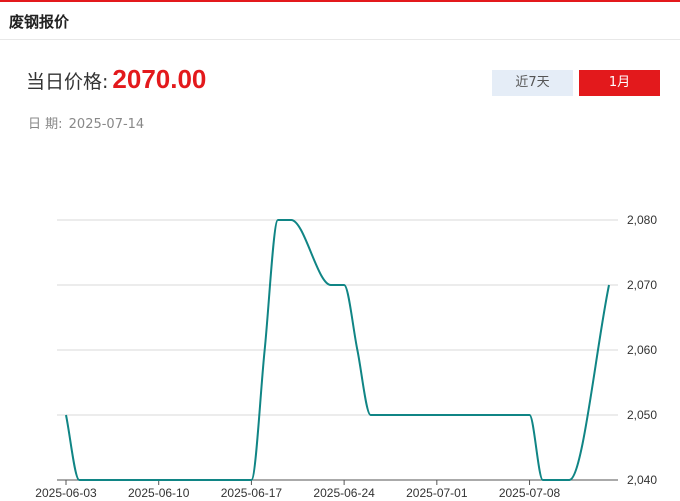 The width and height of the screenshot is (680, 501). Describe the element at coordinates (437, 493) in the screenshot. I see `x-tick-label: 2025-07-01` at that location.